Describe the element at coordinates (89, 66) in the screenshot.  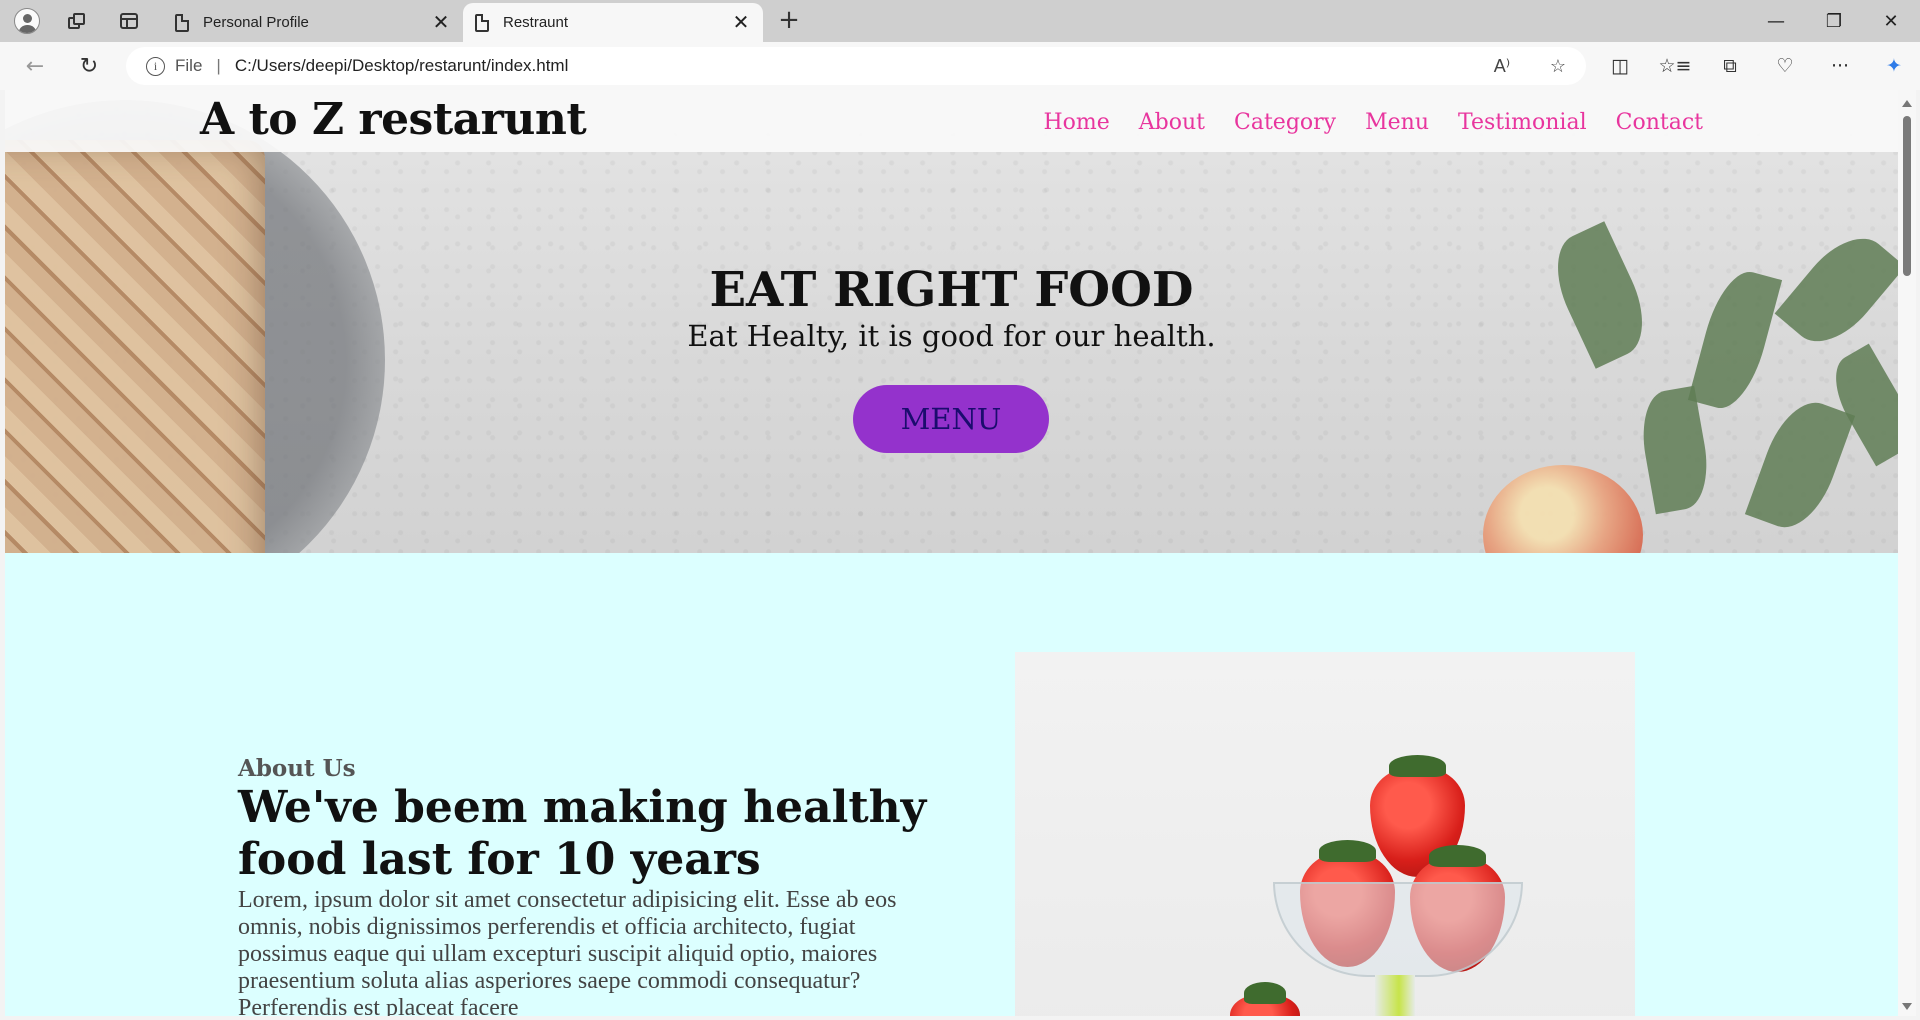
I see `reload-button: ↻` at that location.